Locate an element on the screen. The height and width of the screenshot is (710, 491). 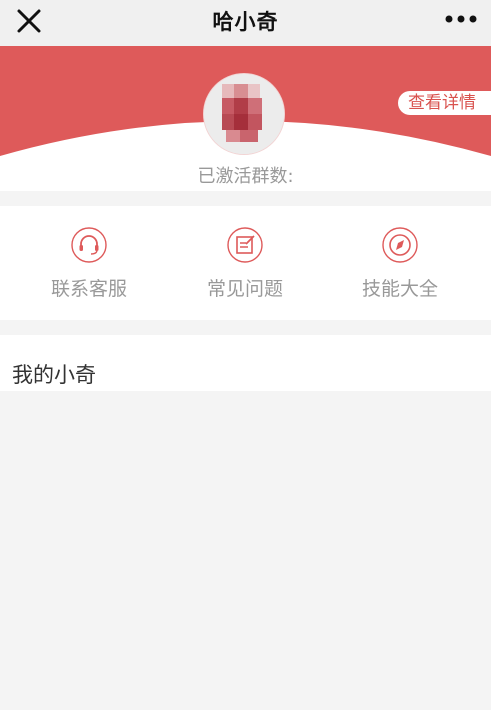
contact-support-label: 联系客服 is located at coordinates (88, 289).